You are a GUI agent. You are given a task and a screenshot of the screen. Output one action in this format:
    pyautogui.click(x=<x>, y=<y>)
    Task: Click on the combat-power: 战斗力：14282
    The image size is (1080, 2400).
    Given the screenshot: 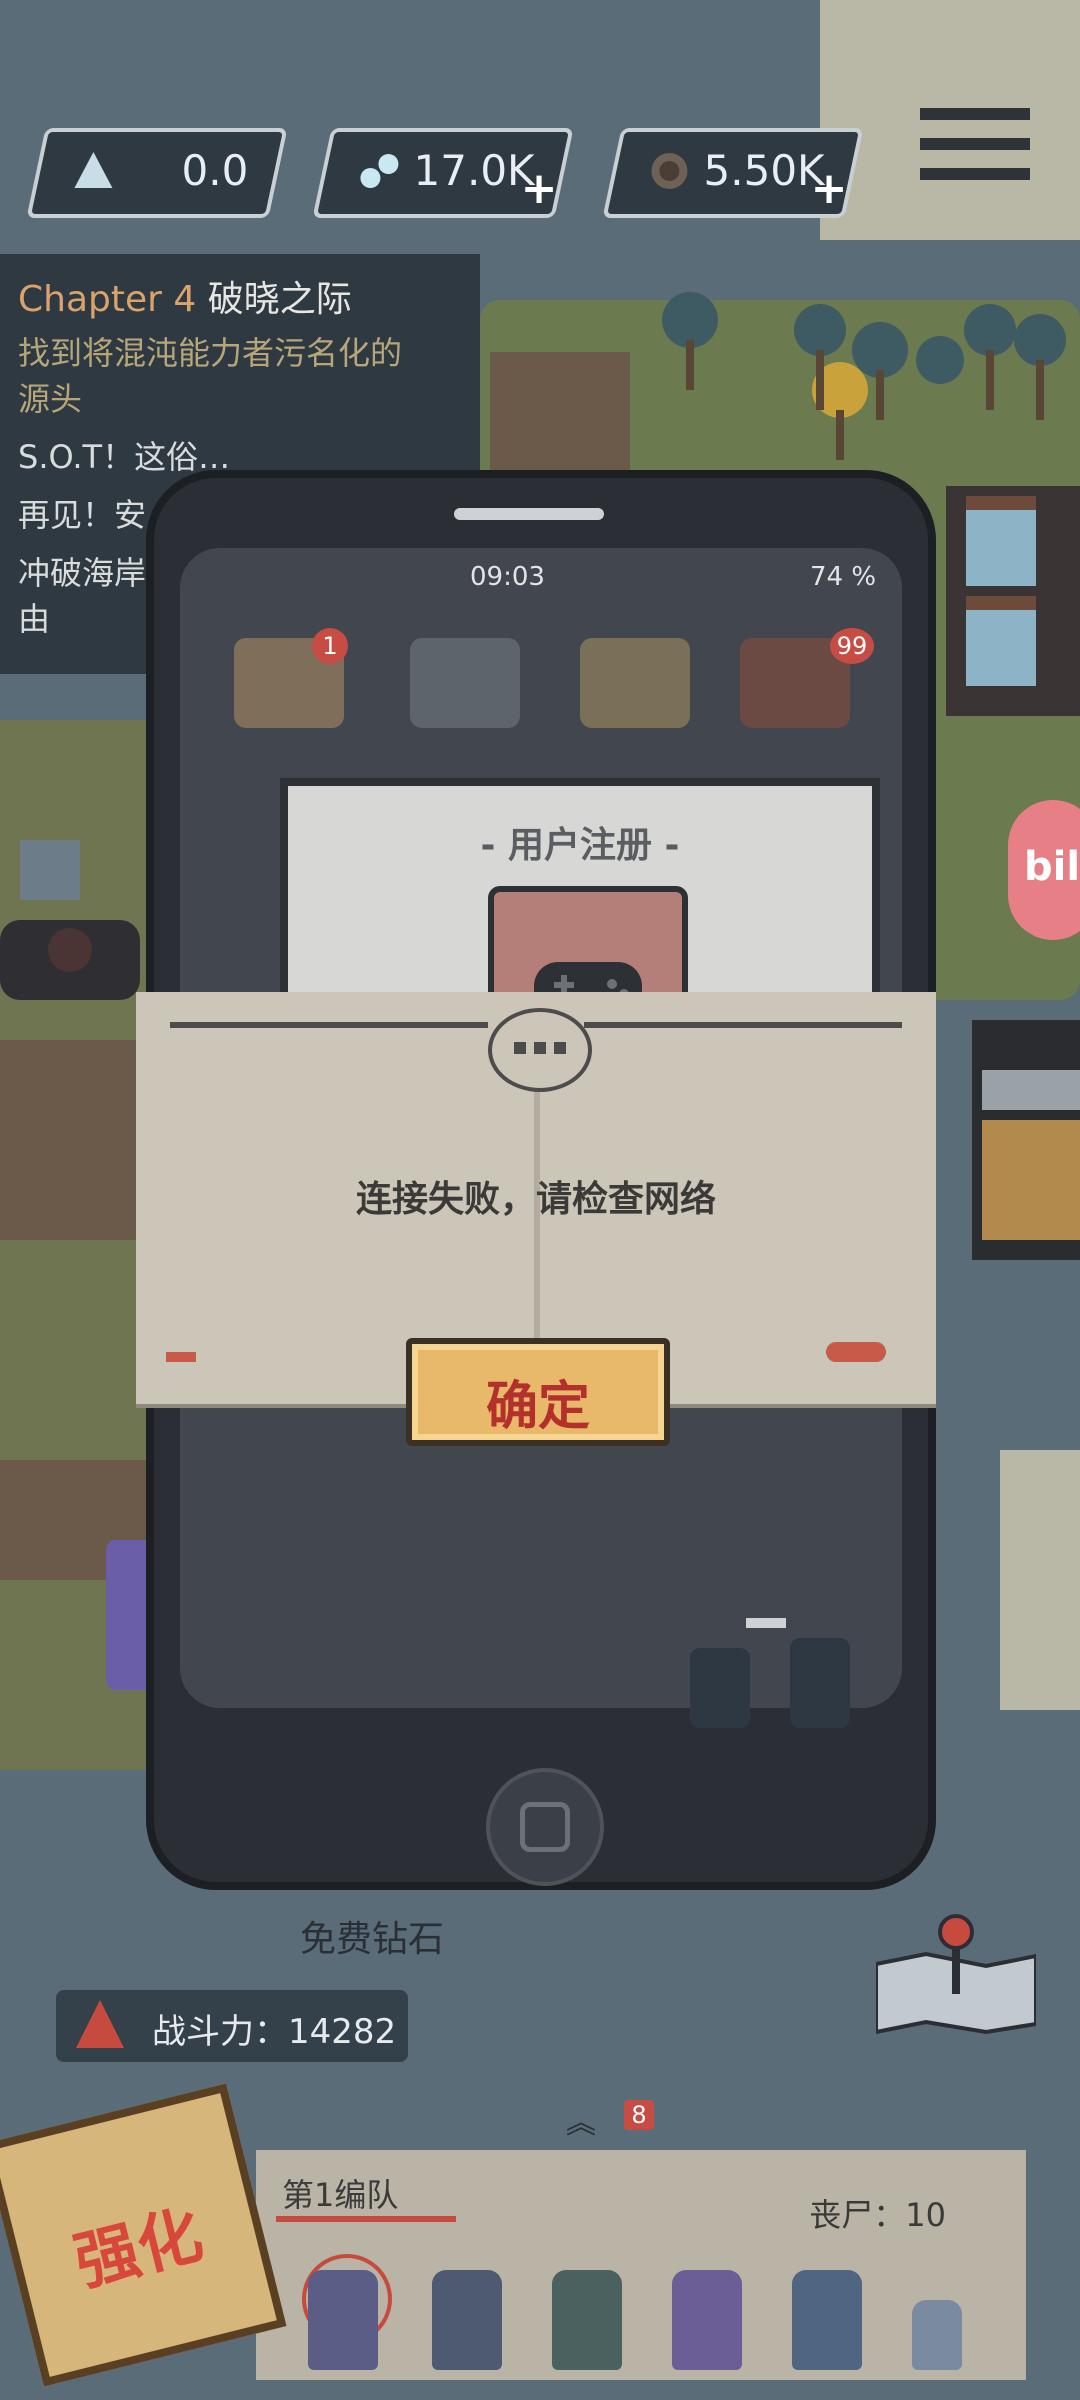 What is the action you would take?
    pyautogui.click(x=232, y=2026)
    